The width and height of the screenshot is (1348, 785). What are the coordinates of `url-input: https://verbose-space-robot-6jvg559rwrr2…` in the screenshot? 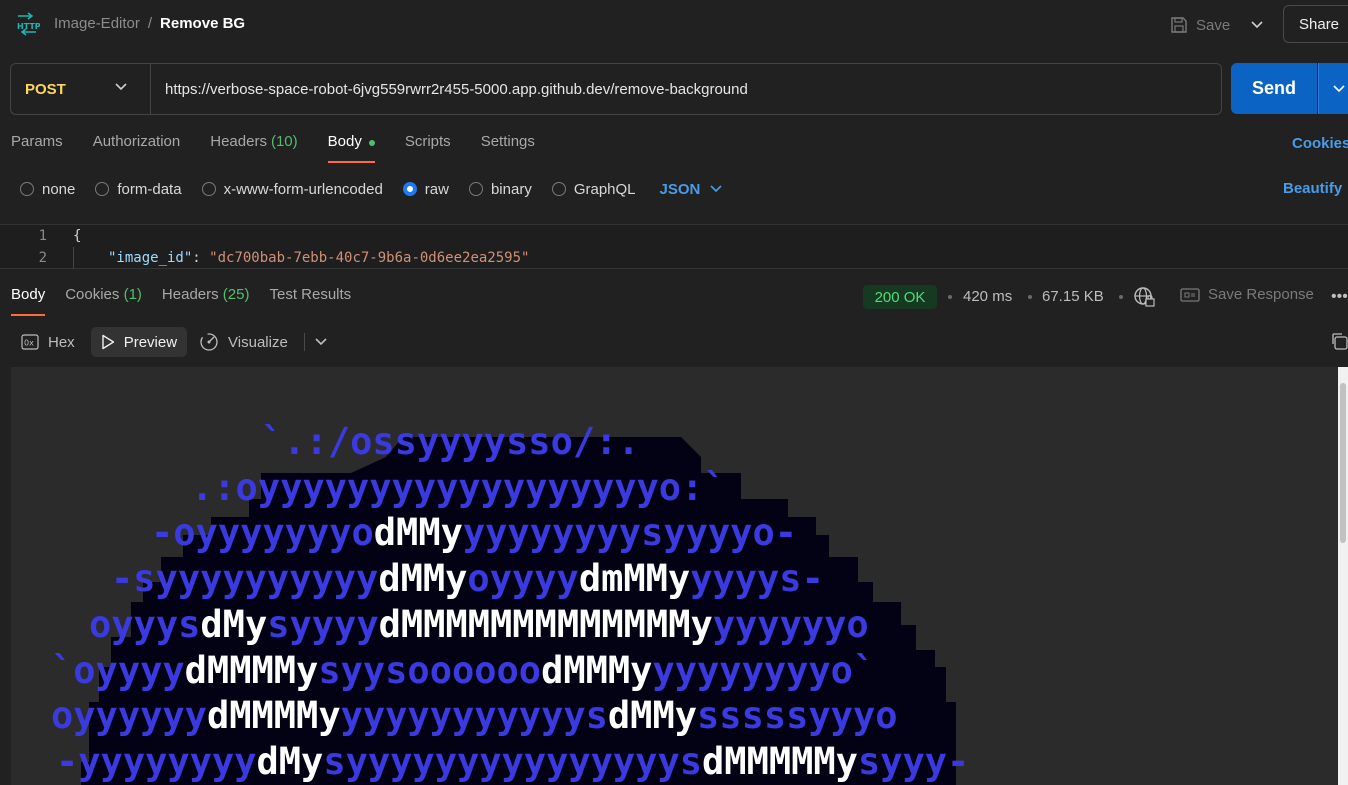 It's located at (449, 89).